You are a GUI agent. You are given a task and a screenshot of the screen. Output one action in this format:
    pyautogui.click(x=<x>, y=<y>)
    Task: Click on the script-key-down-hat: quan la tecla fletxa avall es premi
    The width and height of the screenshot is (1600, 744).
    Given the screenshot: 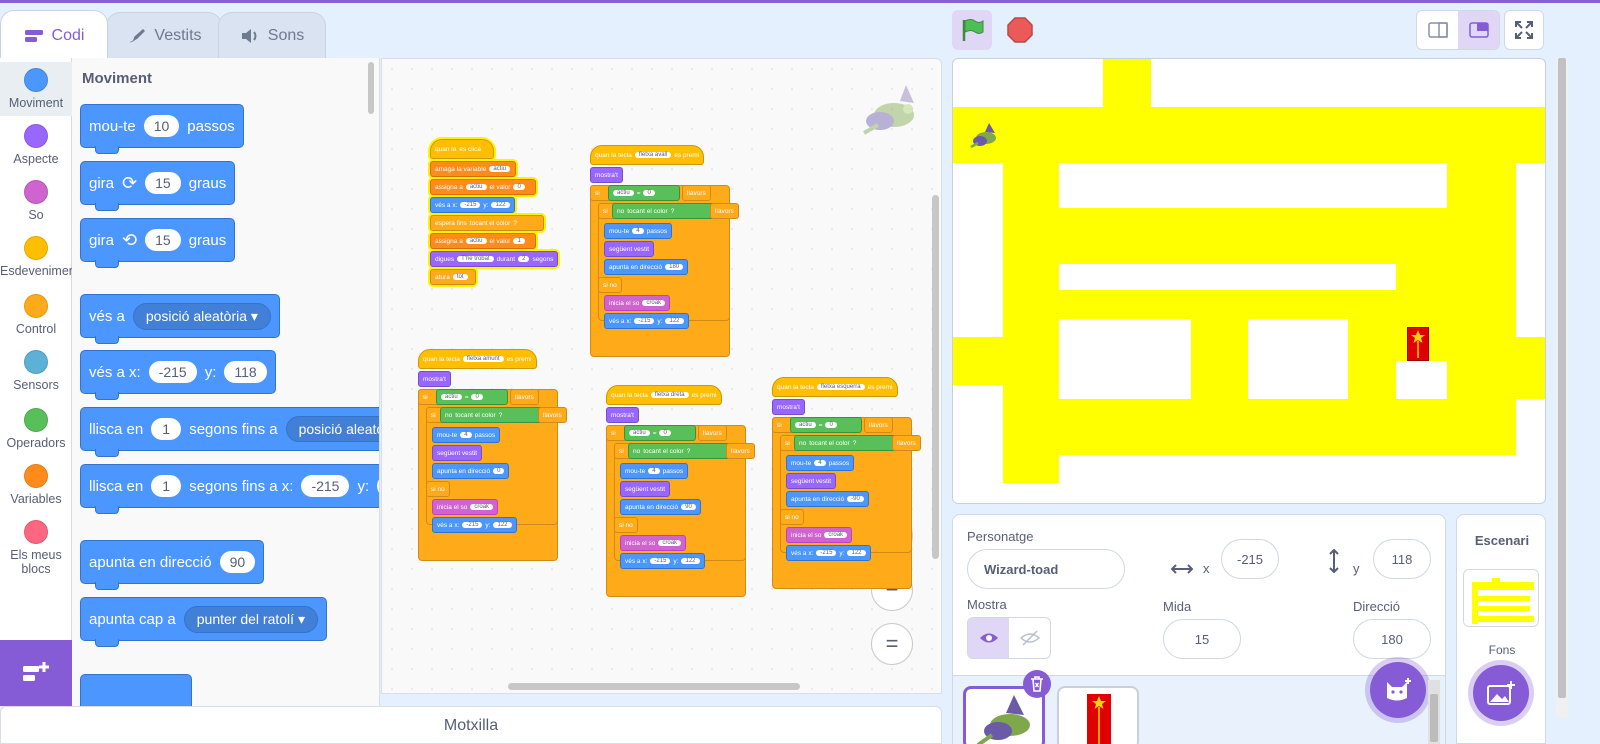 What is the action you would take?
    pyautogui.click(x=647, y=155)
    